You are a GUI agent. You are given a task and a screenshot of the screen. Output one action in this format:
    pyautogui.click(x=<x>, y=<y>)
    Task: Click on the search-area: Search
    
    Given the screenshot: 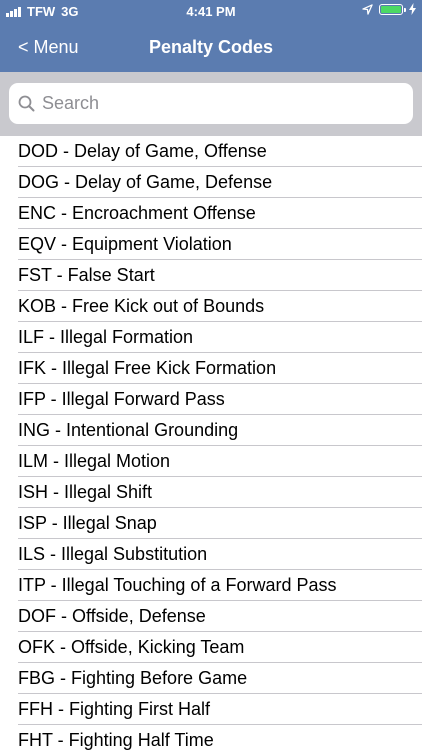 What is the action you would take?
    pyautogui.click(x=211, y=104)
    